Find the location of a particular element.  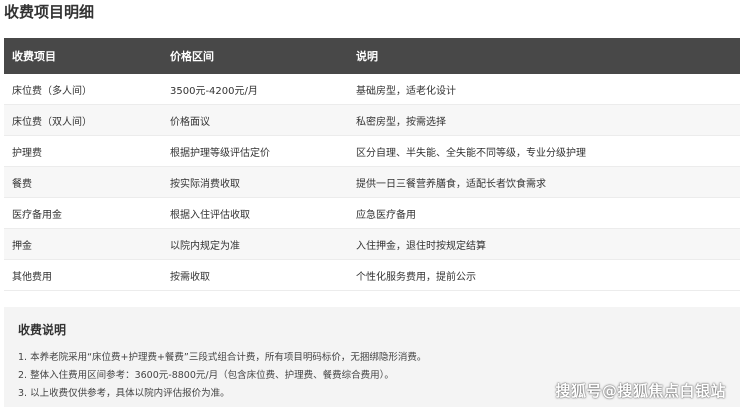

page-title: 收费项目明细 is located at coordinates (49, 12).